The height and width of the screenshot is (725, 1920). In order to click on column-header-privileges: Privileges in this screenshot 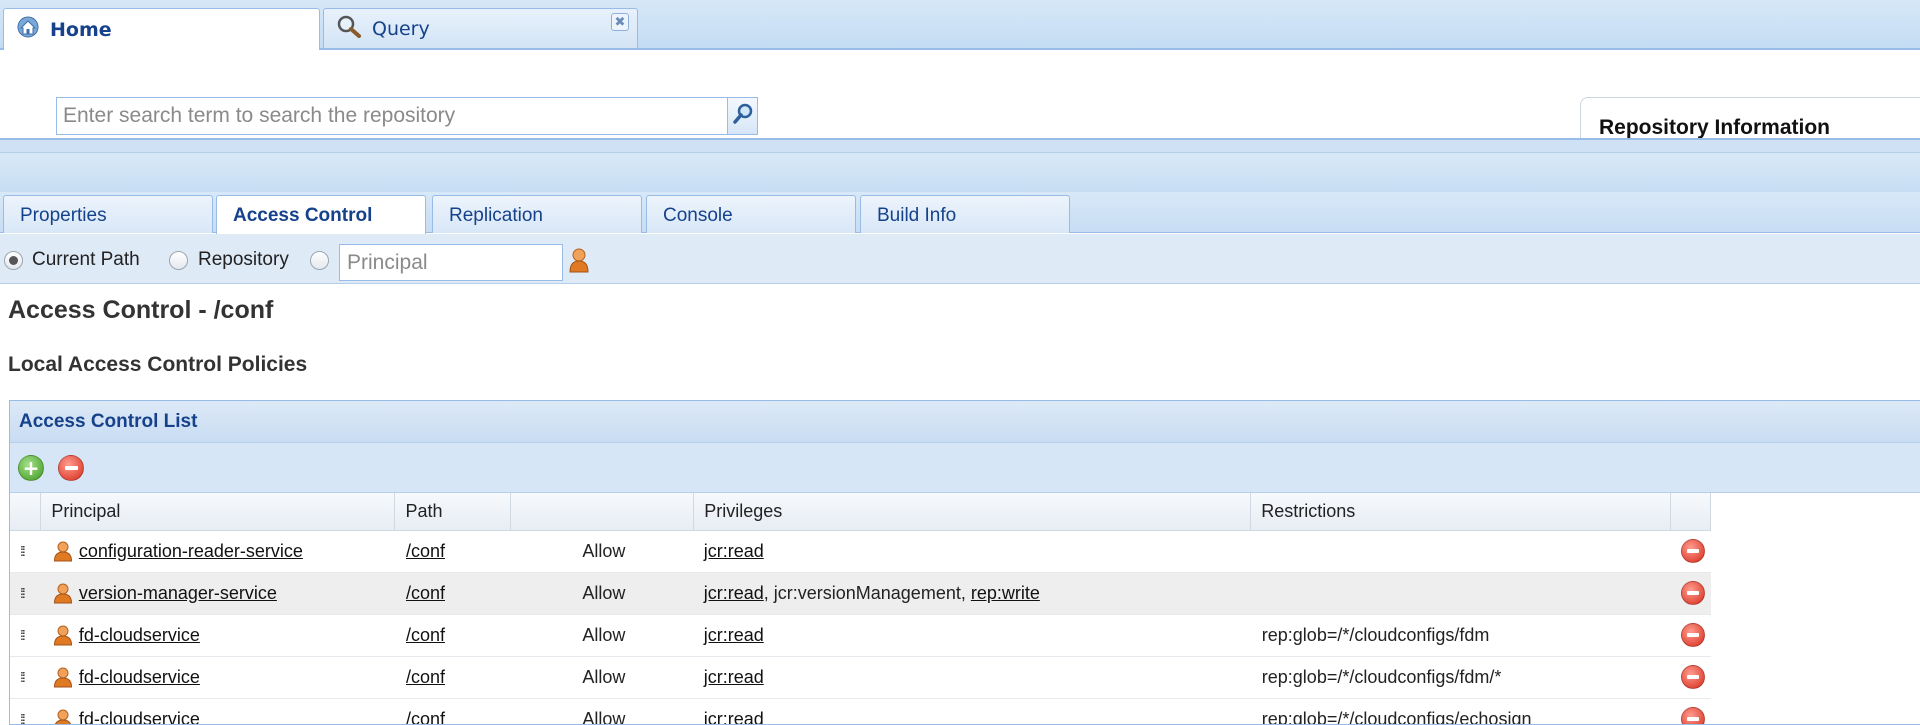, I will do `click(972, 512)`.